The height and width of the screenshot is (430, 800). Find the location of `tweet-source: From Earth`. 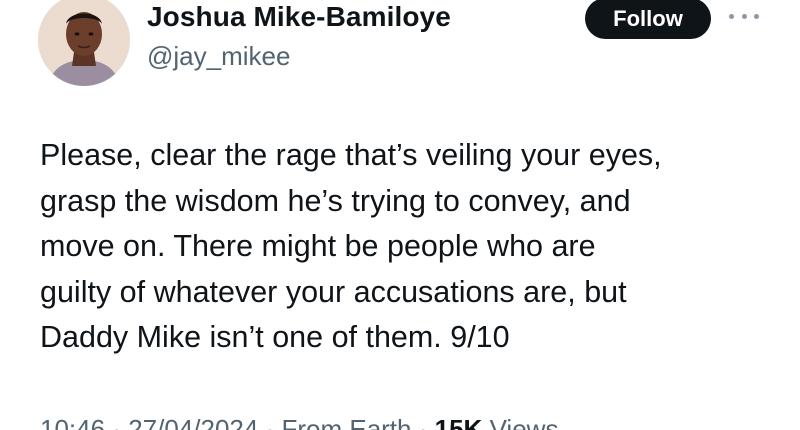

tweet-source: From Earth is located at coordinates (346, 422).